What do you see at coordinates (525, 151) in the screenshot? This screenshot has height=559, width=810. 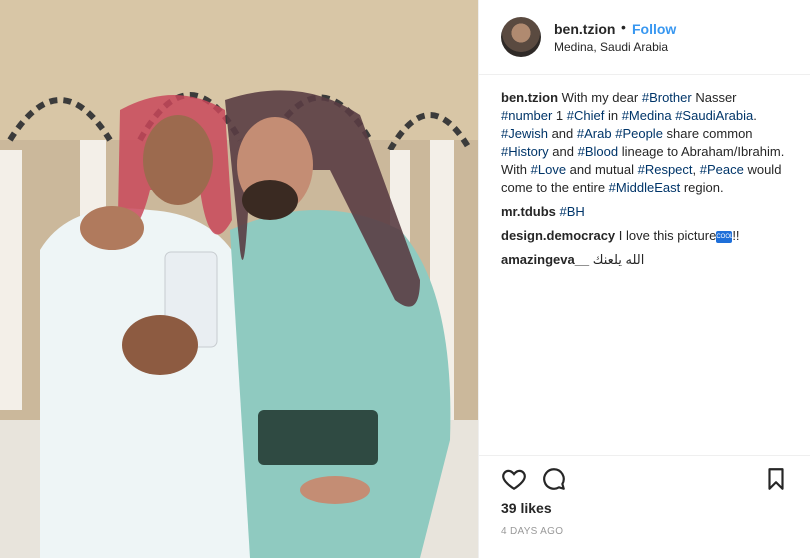 I see `caption-hashtag: #History` at bounding box center [525, 151].